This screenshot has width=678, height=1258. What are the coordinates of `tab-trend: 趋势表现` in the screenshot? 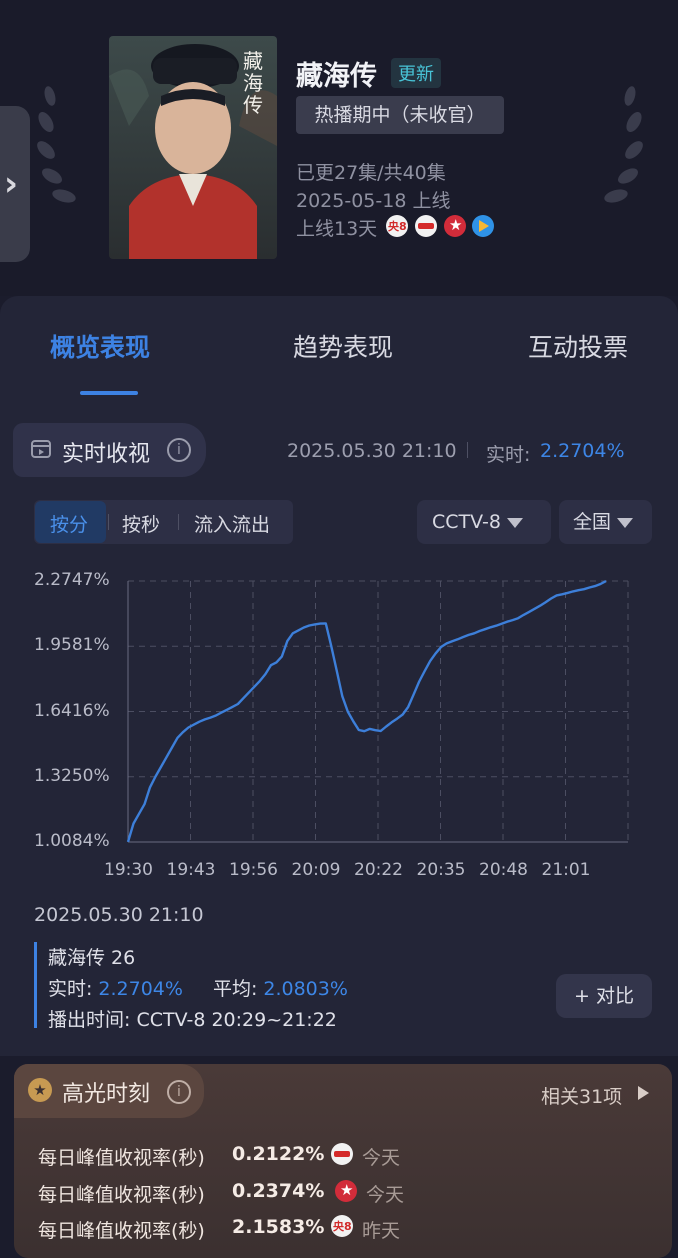 It's located at (343, 346).